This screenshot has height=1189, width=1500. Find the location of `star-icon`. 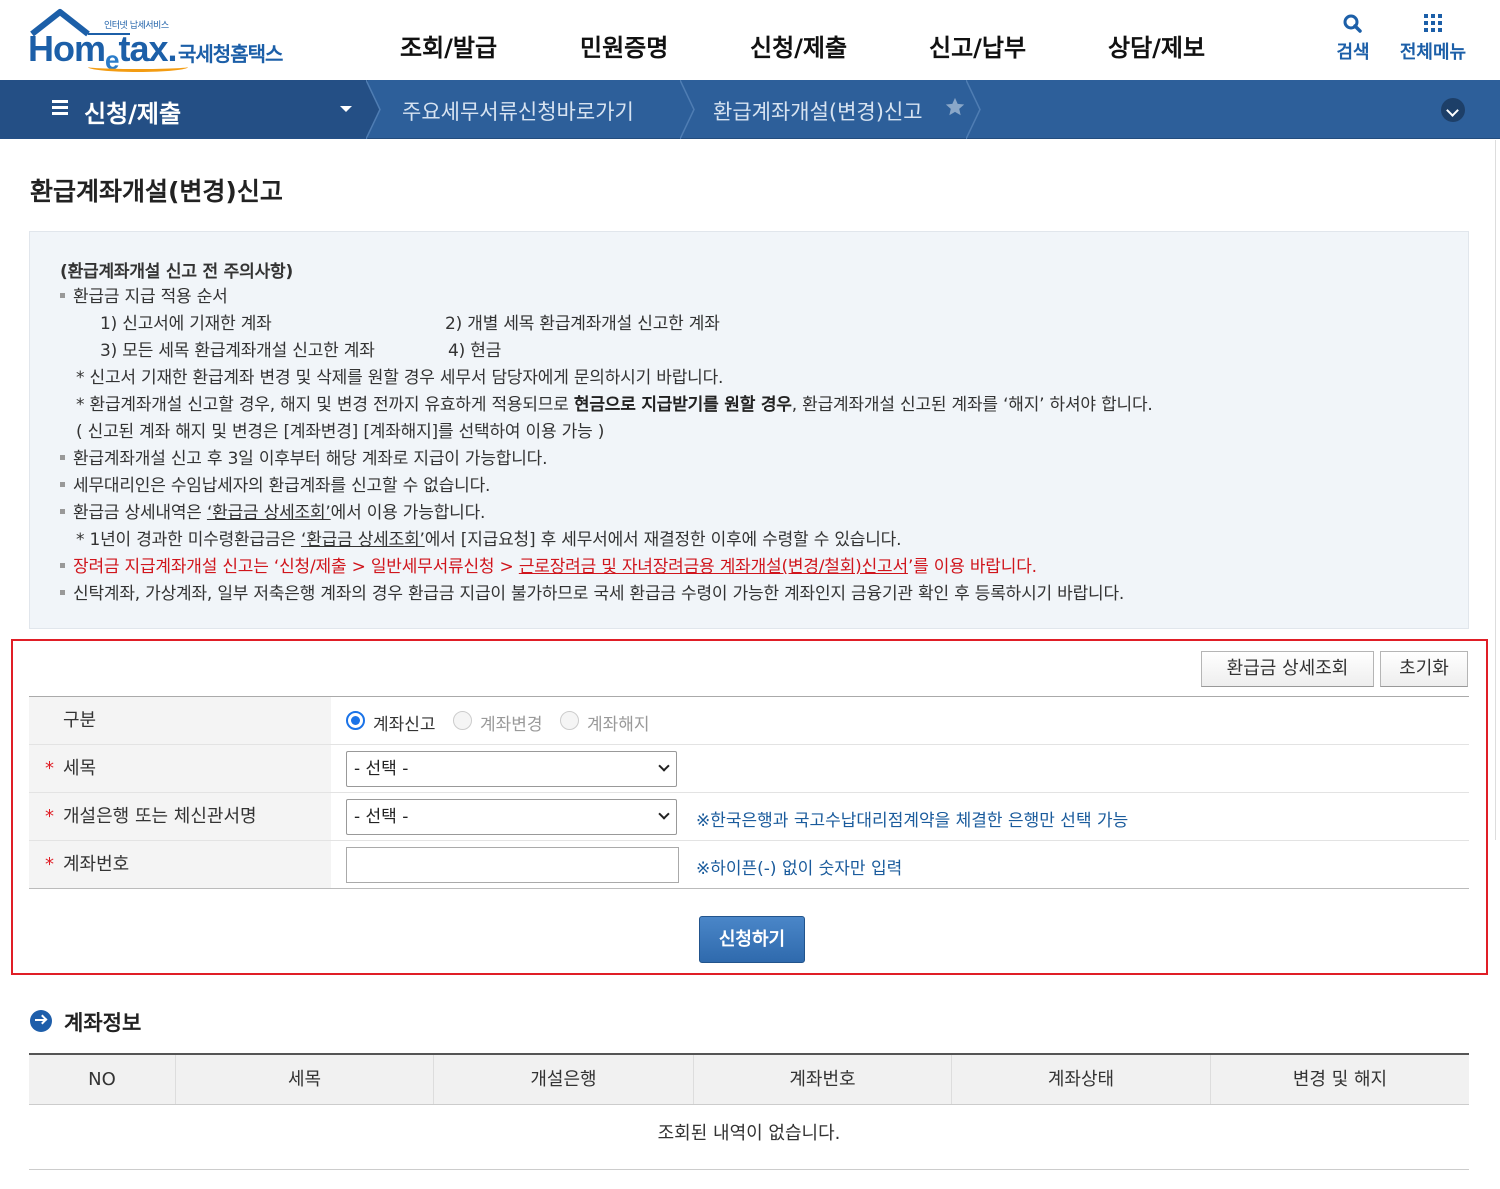

star-icon is located at coordinates (955, 107).